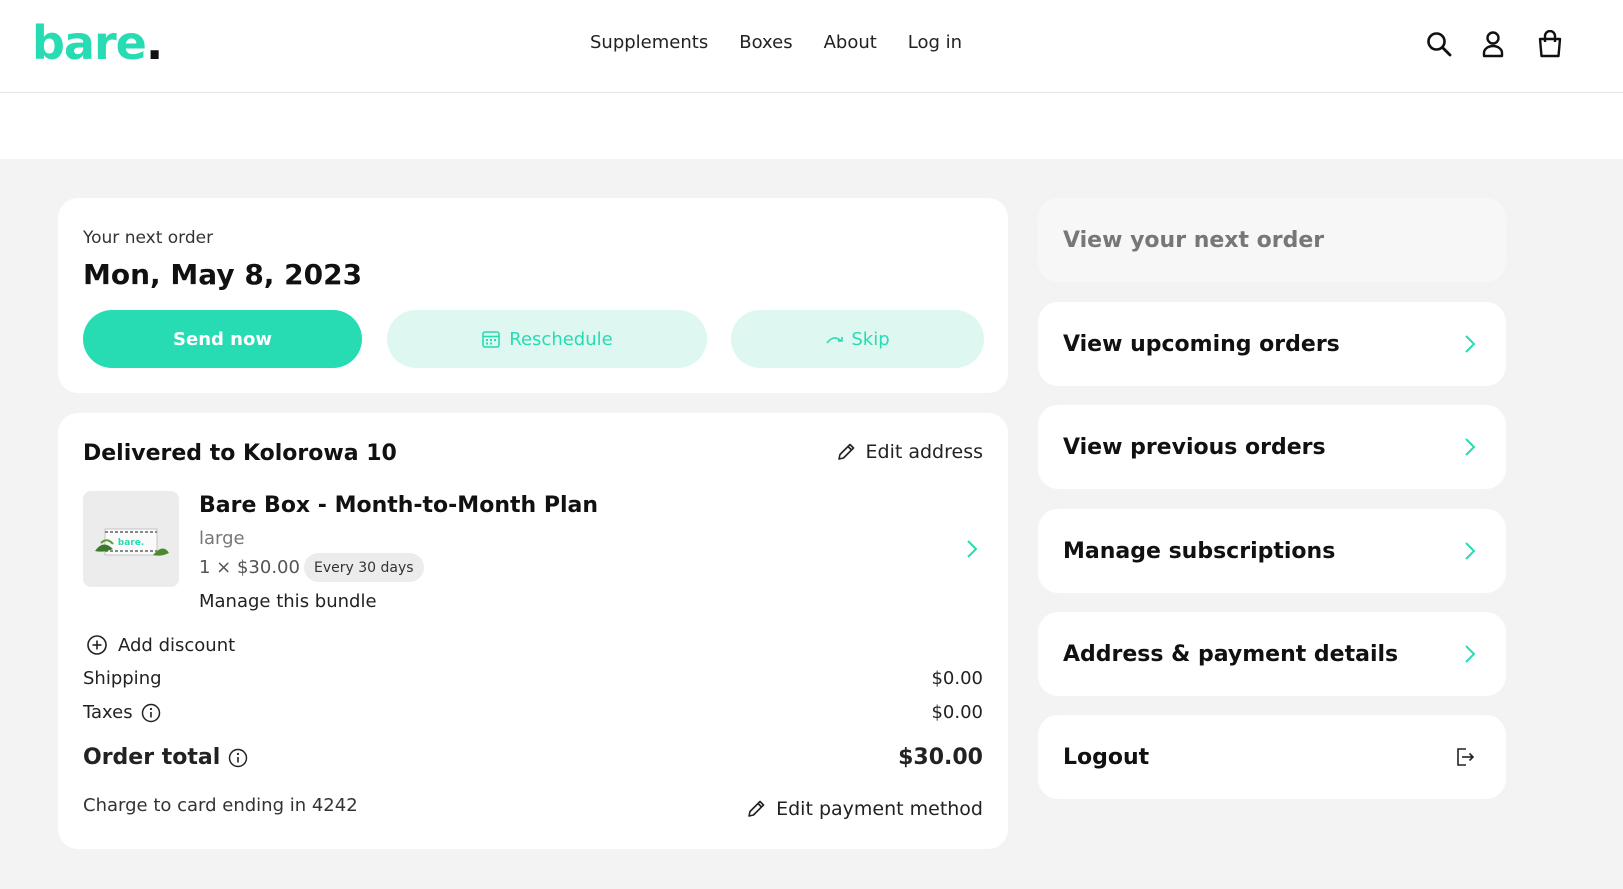 The height and width of the screenshot is (889, 1623). I want to click on sidebar-item-manage-subscriptions: Manage subscriptions, so click(1272, 551).